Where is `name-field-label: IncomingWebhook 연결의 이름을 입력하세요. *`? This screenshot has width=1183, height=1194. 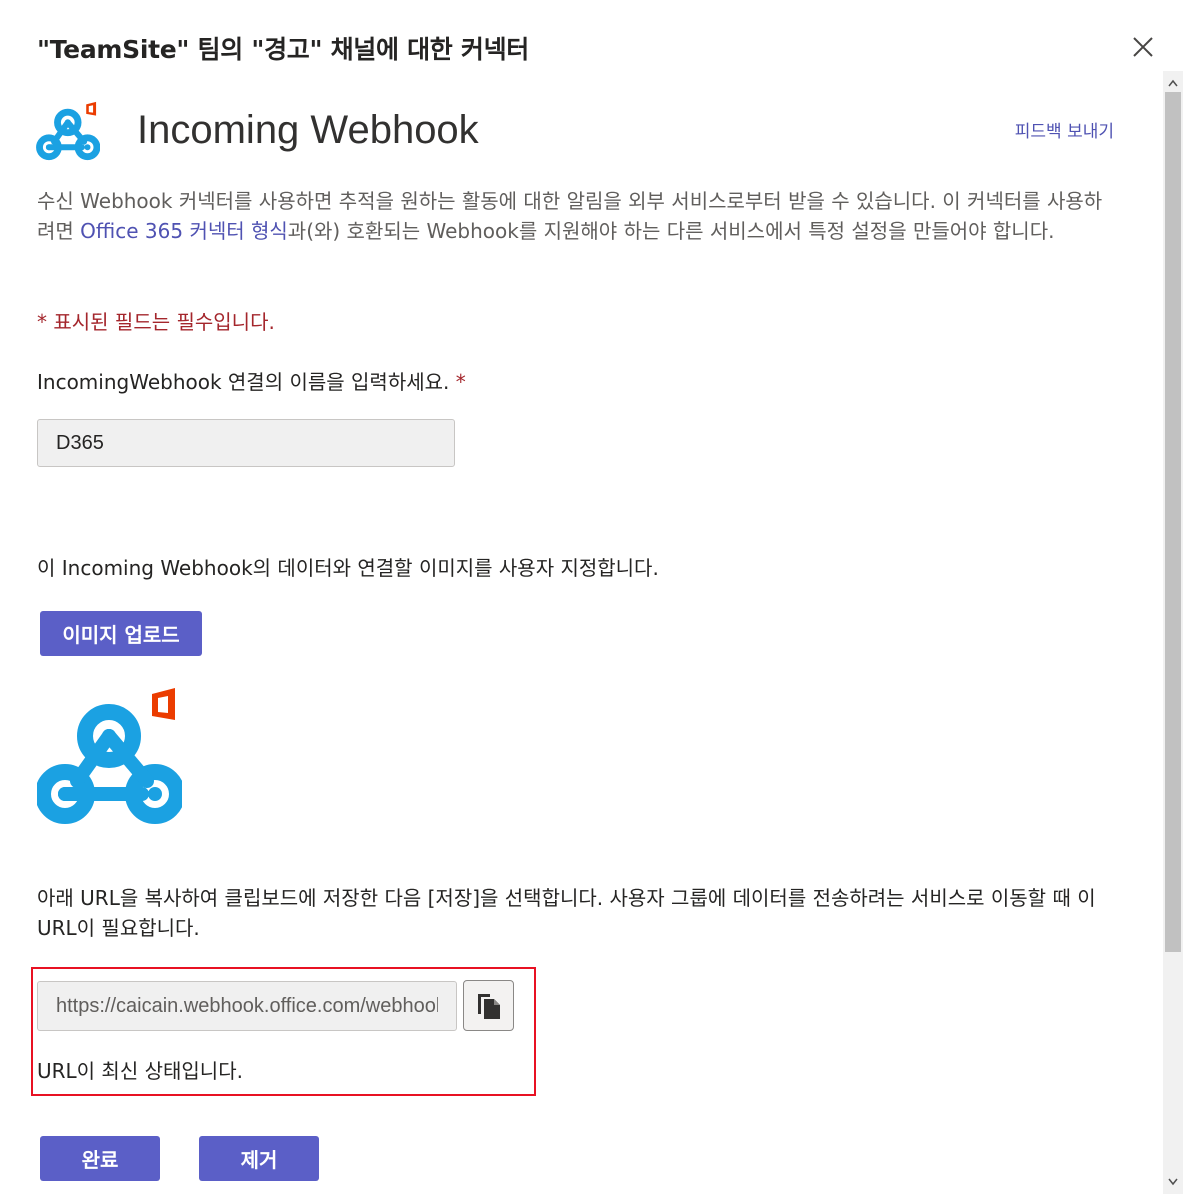
name-field-label: IncomingWebhook 연결의 이름을 입력하세요. * is located at coordinates (251, 380).